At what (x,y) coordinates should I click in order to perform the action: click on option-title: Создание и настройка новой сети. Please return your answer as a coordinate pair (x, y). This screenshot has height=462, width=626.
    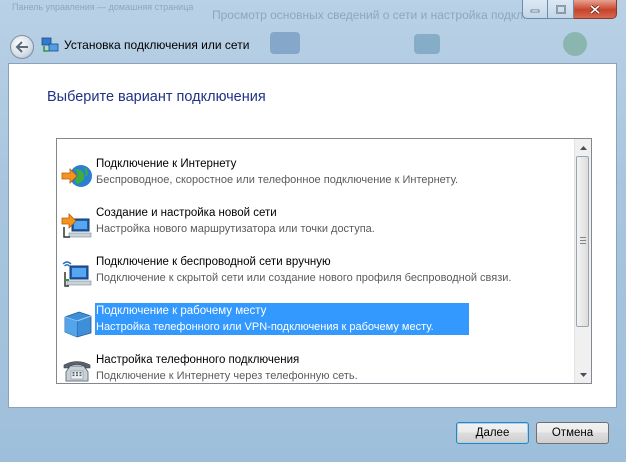
    Looking at the image, I should click on (186, 213).